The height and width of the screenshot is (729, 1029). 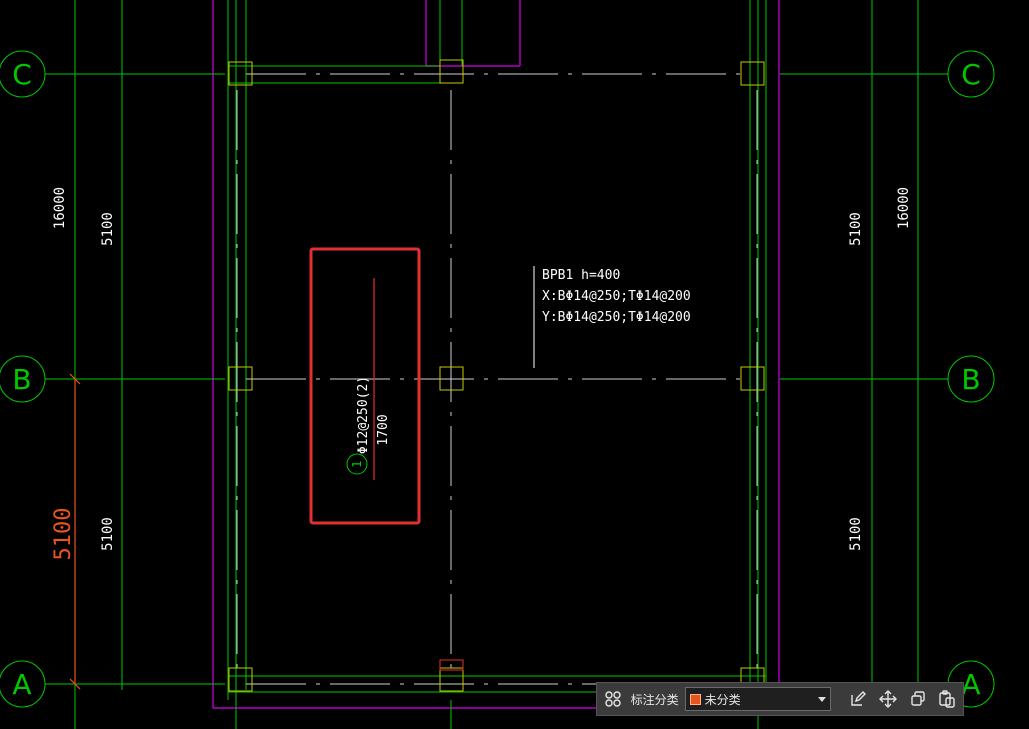 I want to click on dim-right-lower: 5100, so click(x=856, y=534).